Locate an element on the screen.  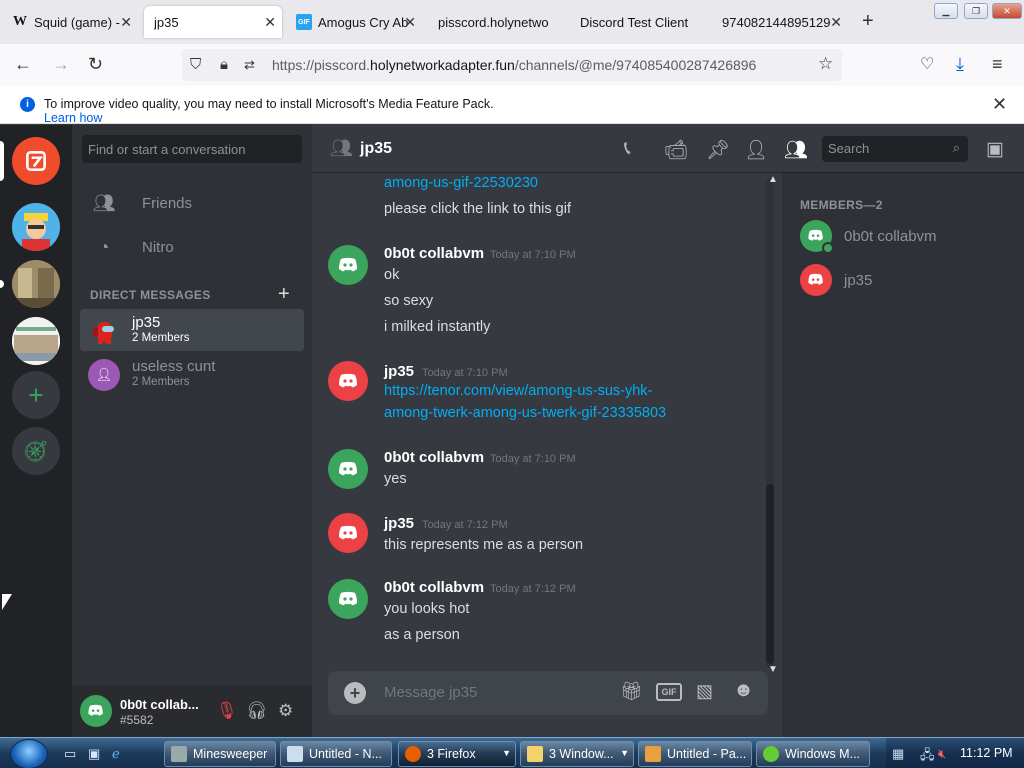
scroll-up-arrow-icon: ▲ is located at coordinates (773, 179).